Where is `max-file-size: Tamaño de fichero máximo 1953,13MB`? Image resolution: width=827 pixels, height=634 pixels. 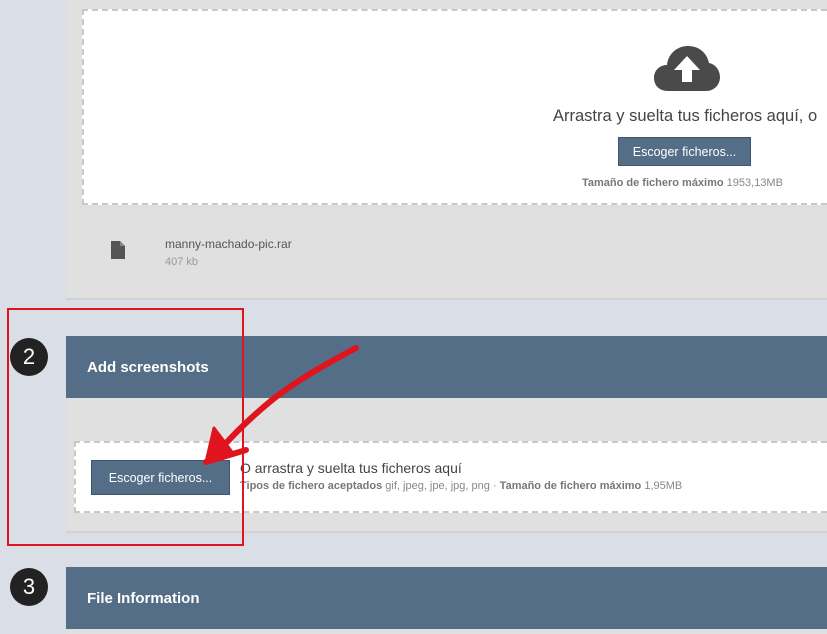 max-file-size: Tamaño de fichero máximo 1953,13MB is located at coordinates (682, 183).